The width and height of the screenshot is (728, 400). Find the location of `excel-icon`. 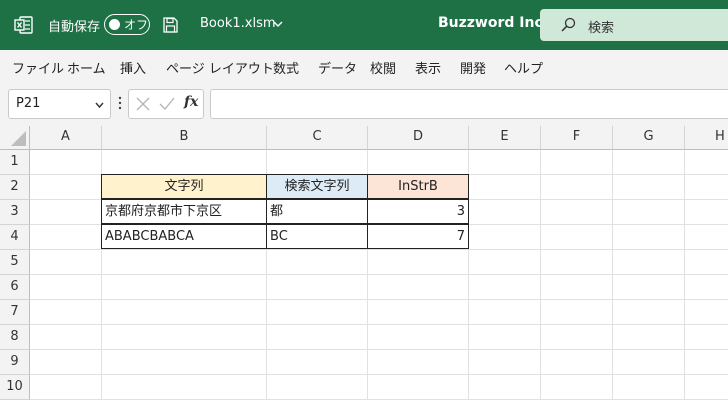

excel-icon is located at coordinates (24, 25).